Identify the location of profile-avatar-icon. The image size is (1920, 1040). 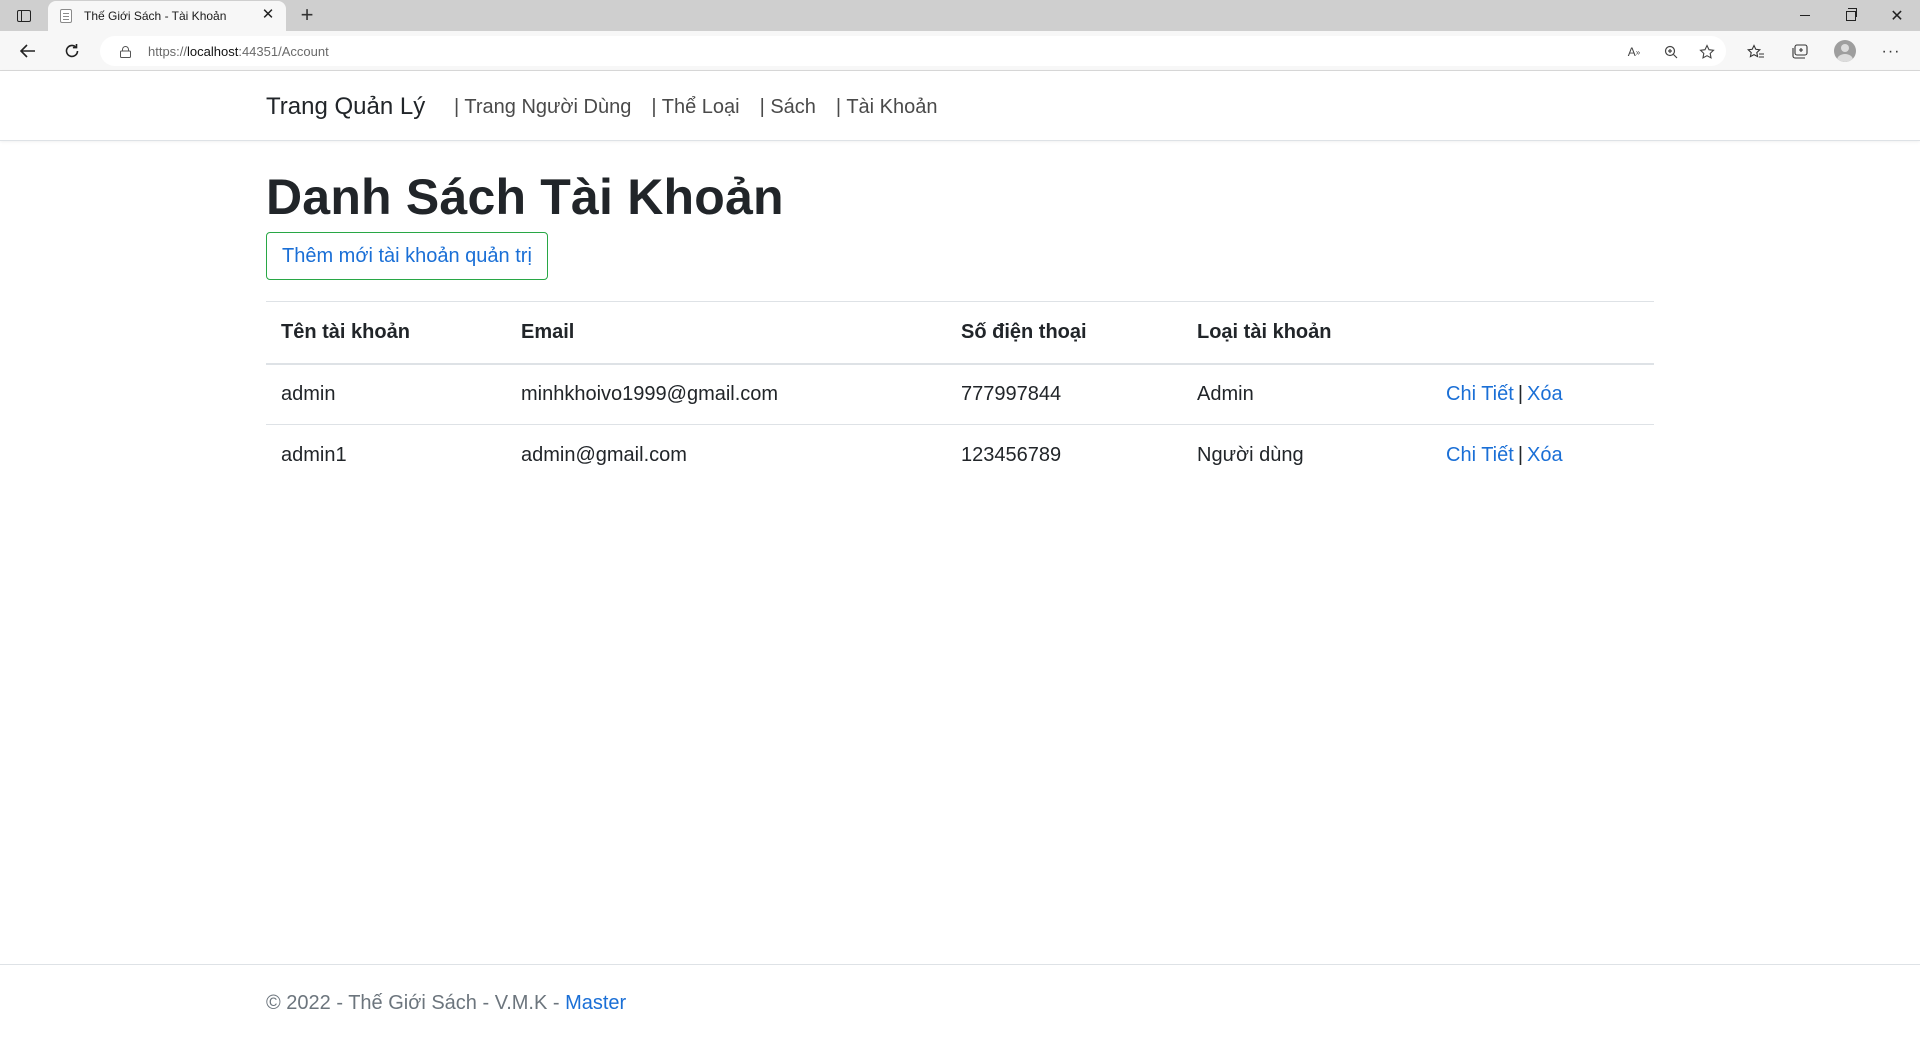
(1845, 51).